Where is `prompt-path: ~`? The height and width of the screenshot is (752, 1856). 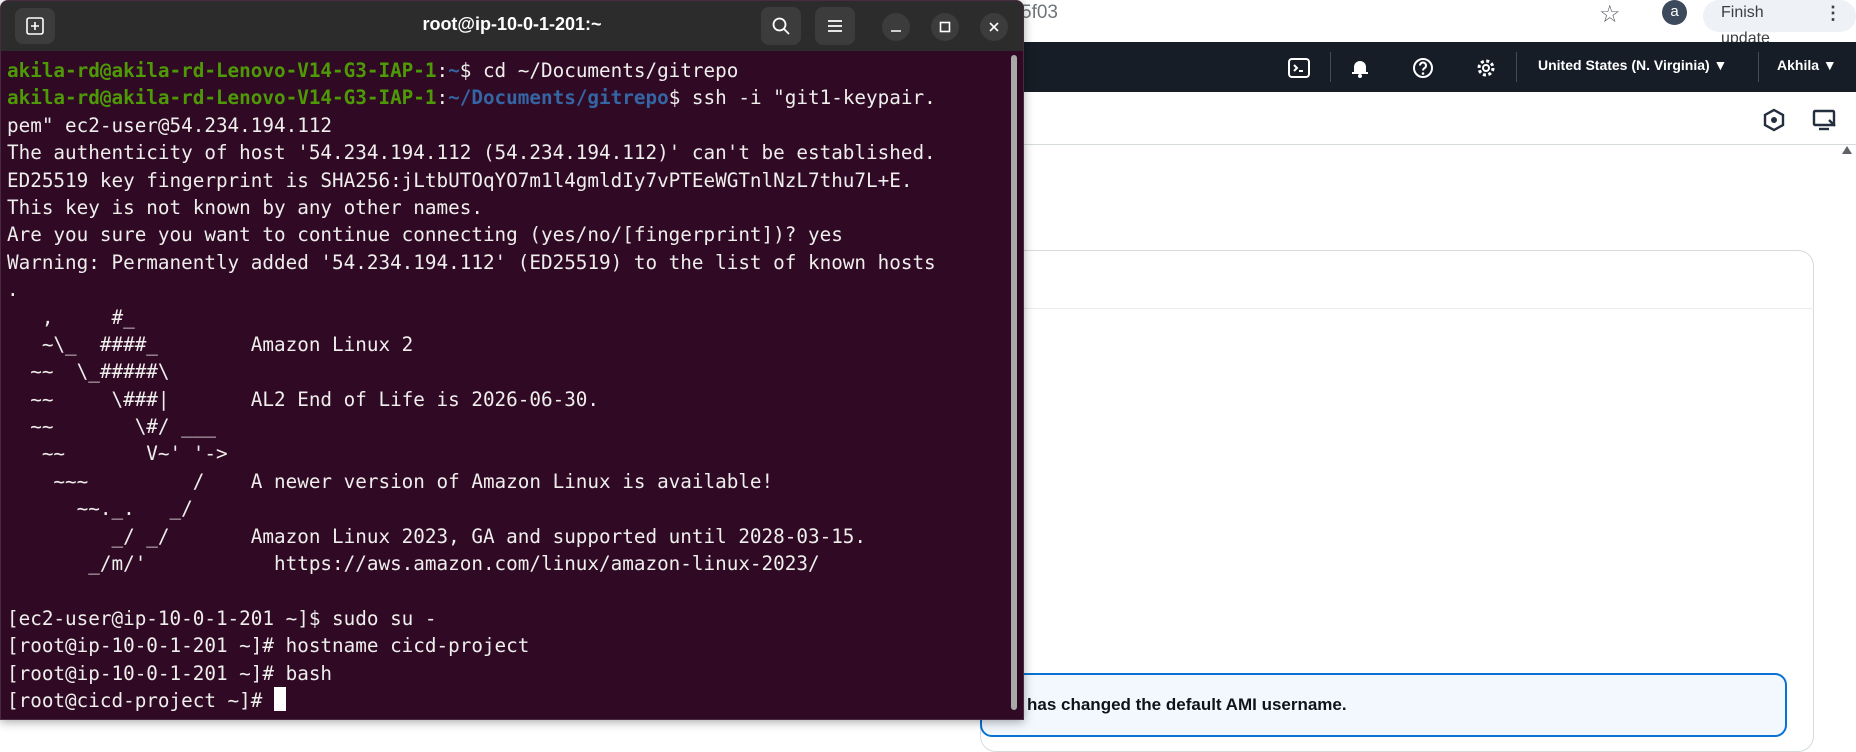
prompt-path: ~ is located at coordinates (454, 70).